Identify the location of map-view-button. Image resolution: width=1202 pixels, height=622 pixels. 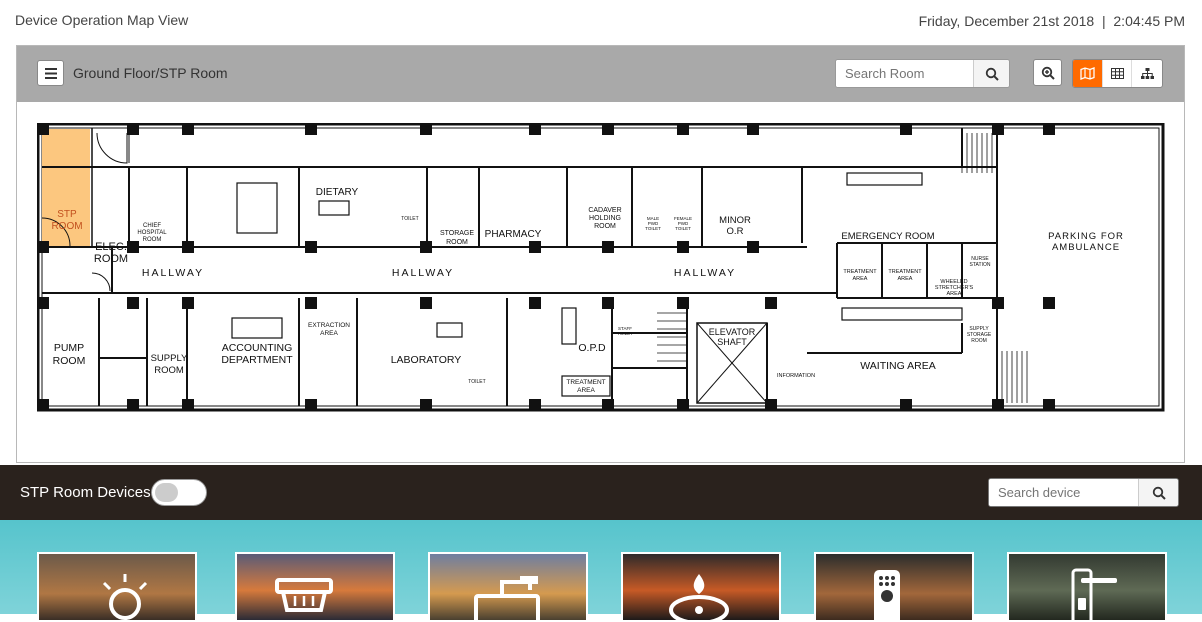
(1088, 73).